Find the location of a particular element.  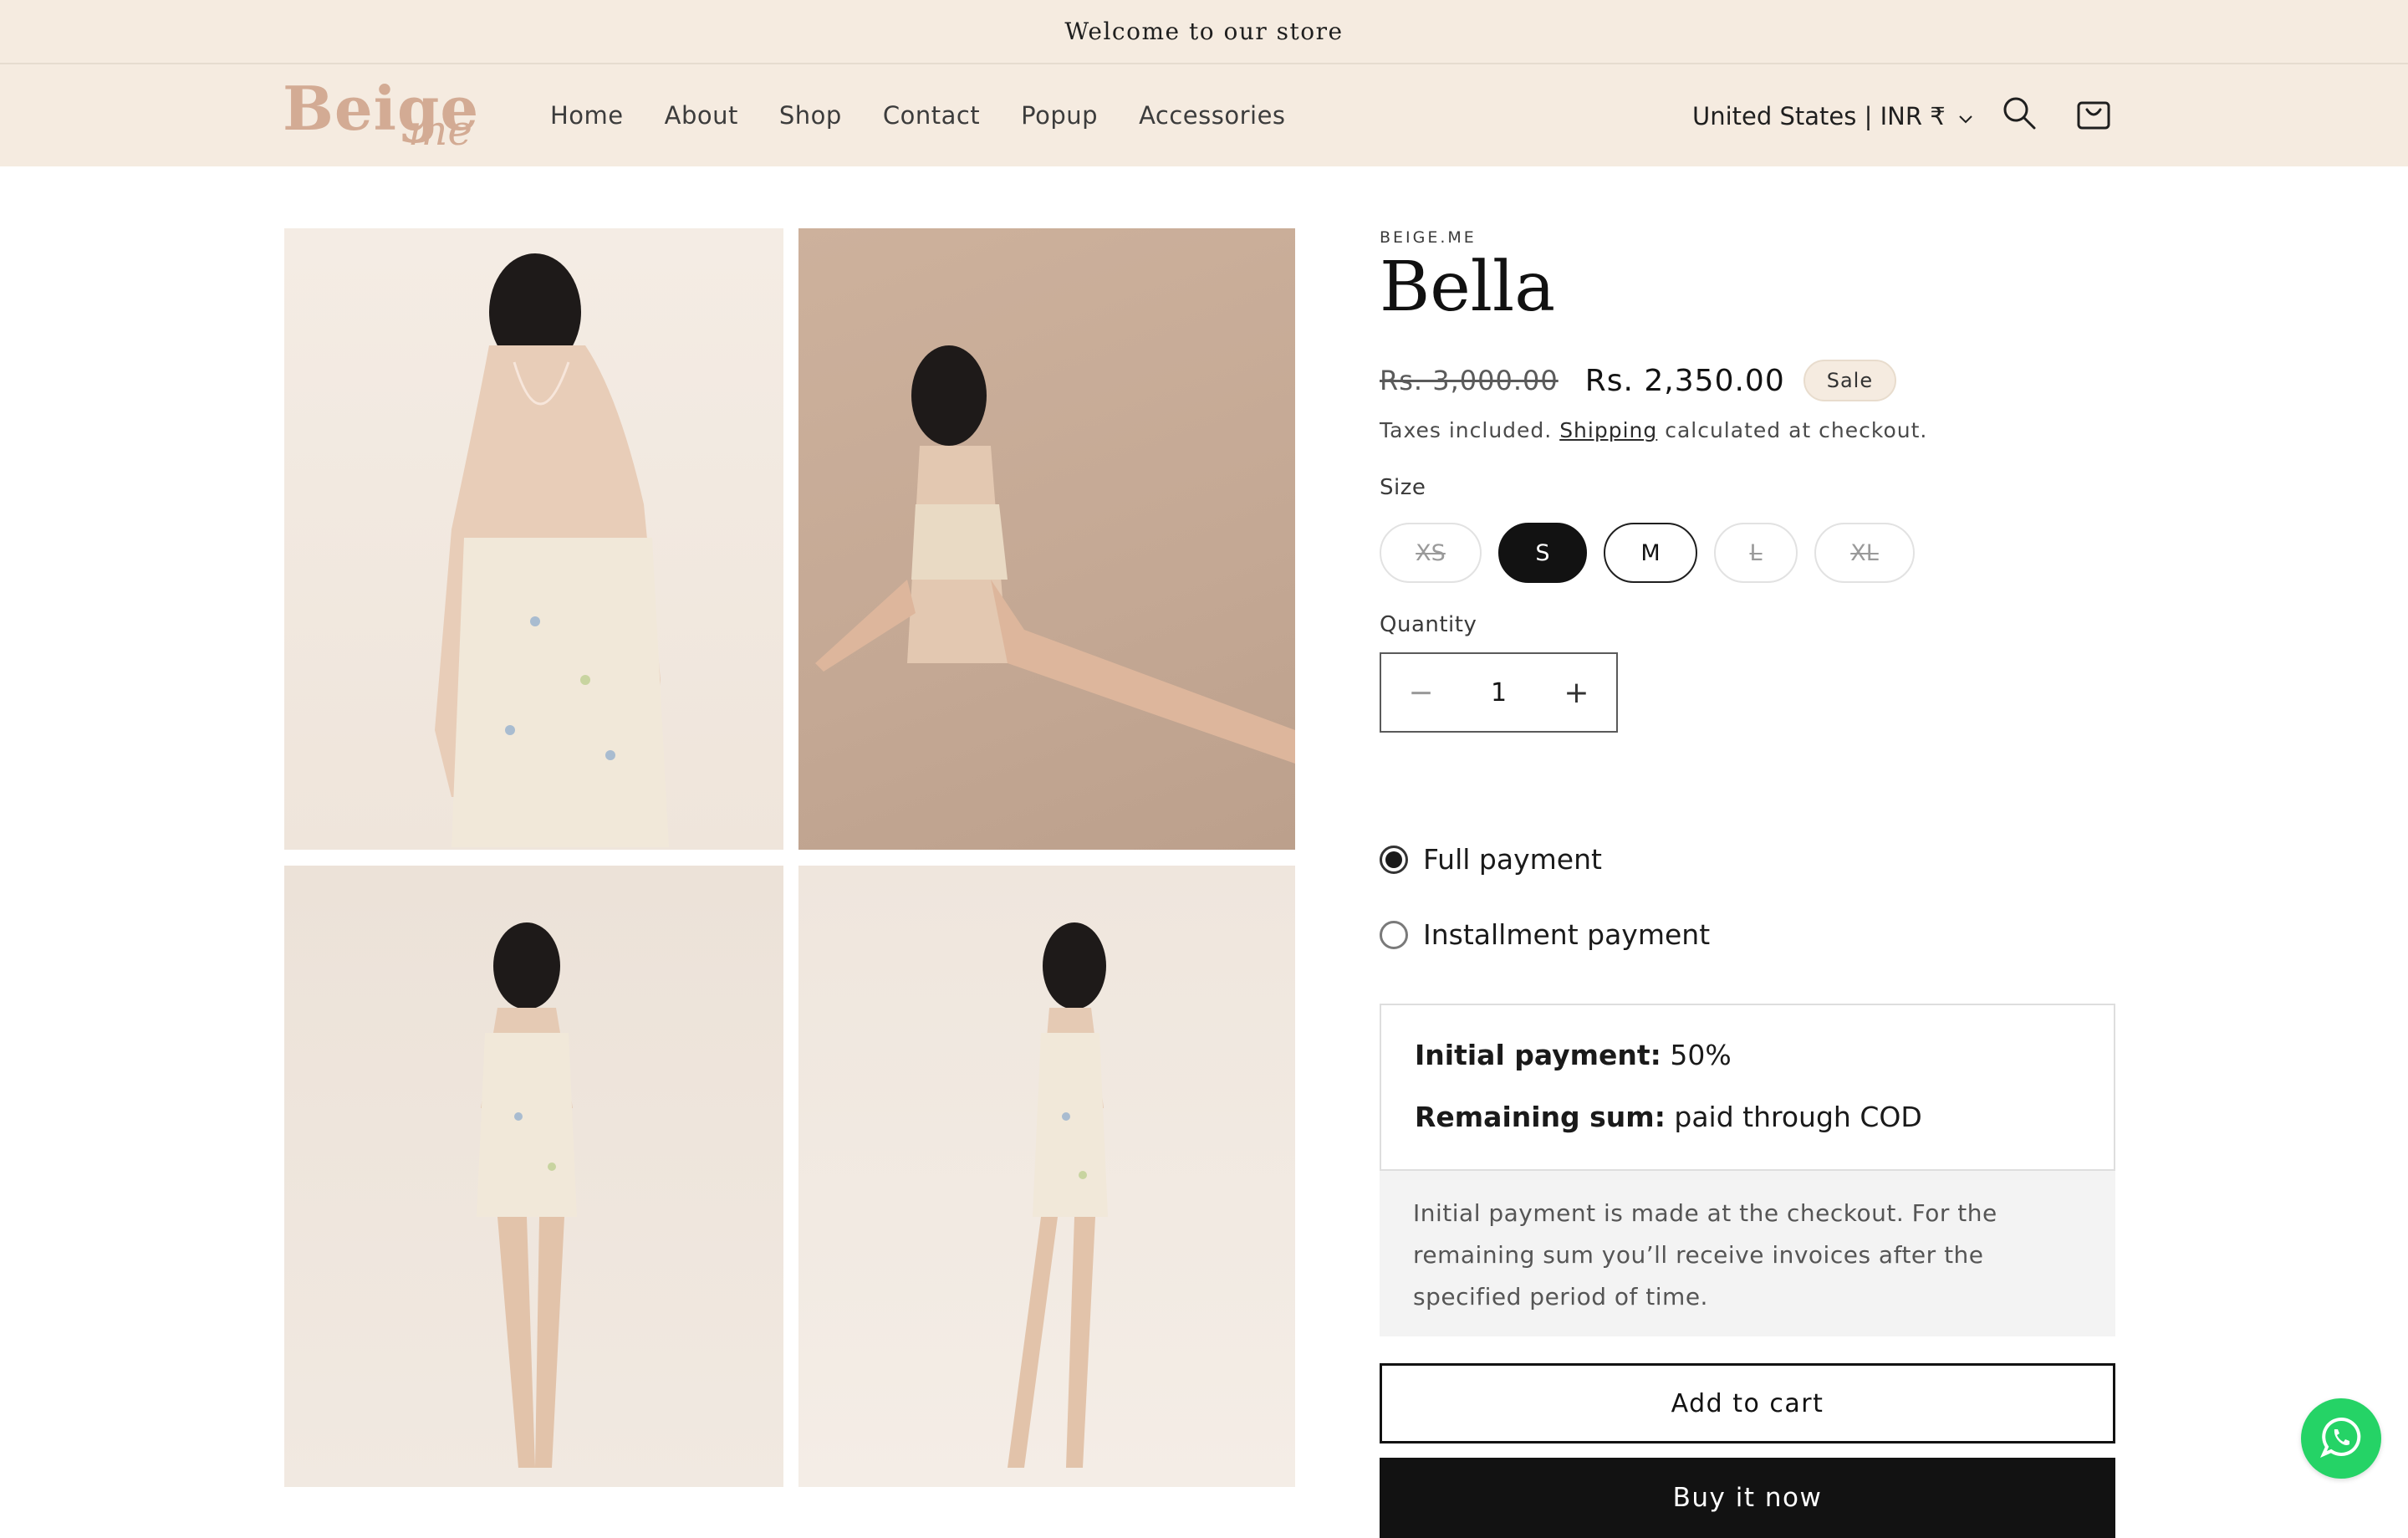

nav-home: Home is located at coordinates (587, 115).